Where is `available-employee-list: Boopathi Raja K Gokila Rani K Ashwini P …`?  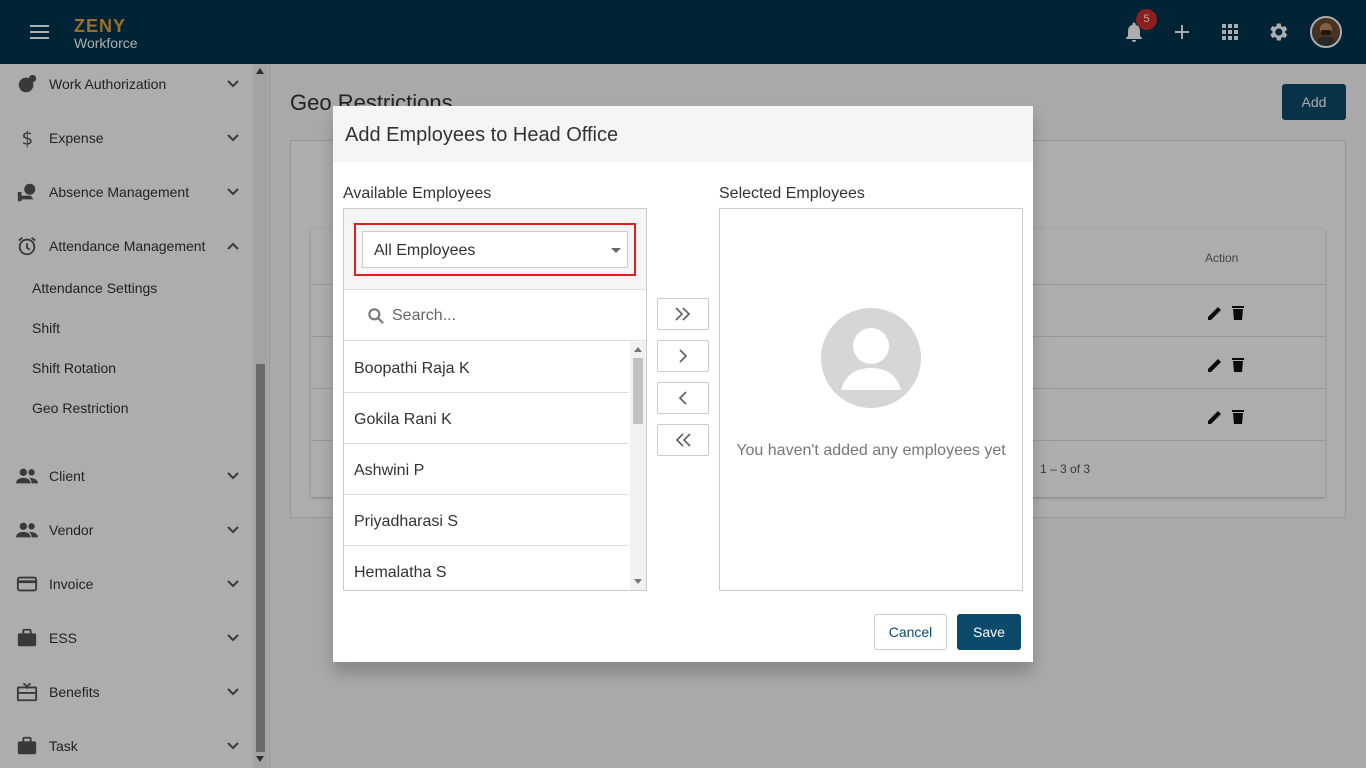
available-employee-list: Boopathi Raja K Gokila Rani K Ashwini P … is located at coordinates (486, 466).